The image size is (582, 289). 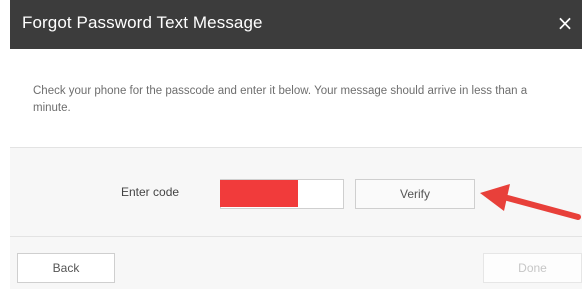 I want to click on dialog-title: Forgot Password Text Message, so click(x=142, y=22).